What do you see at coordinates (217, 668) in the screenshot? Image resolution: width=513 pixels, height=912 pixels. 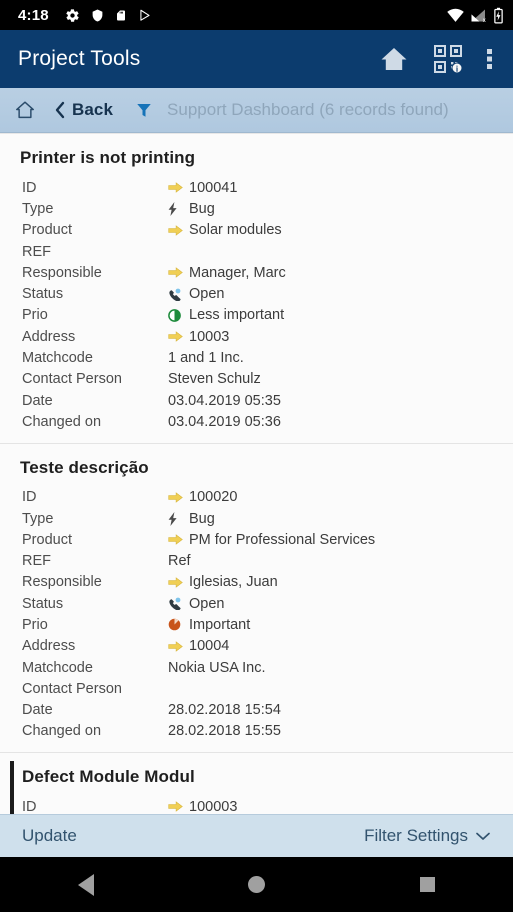 I see `field-value-wrap: Nokia USA Inc.` at bounding box center [217, 668].